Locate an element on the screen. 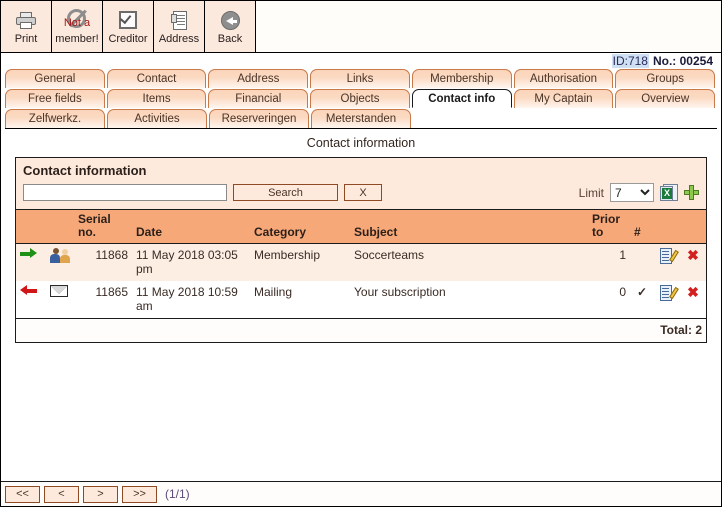 This screenshot has width=722, height=507. print-button: Print is located at coordinates (26, 26).